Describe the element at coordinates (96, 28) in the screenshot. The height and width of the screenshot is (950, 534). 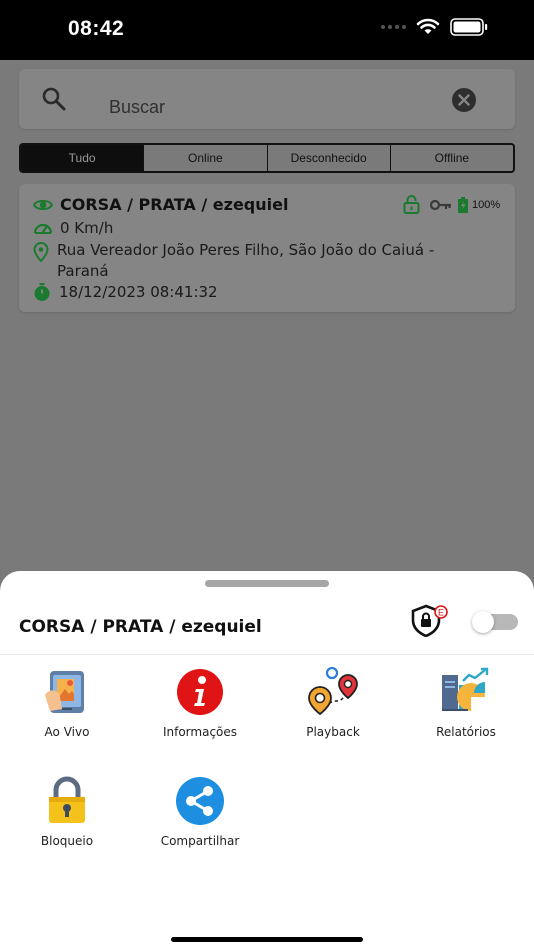
I see `status-time: 08:42` at that location.